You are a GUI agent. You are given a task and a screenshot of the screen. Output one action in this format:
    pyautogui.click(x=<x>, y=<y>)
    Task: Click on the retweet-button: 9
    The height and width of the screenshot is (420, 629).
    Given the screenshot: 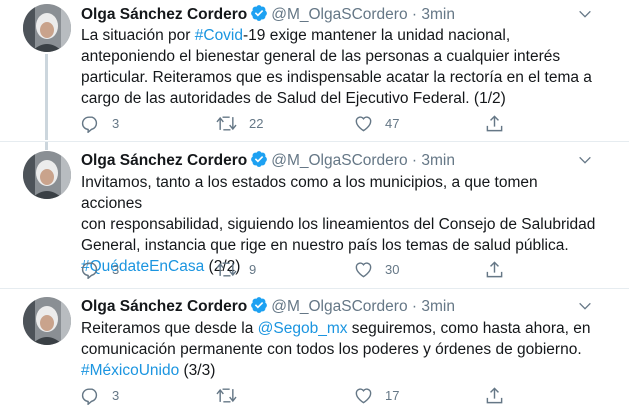 What is the action you would take?
    pyautogui.click(x=236, y=269)
    